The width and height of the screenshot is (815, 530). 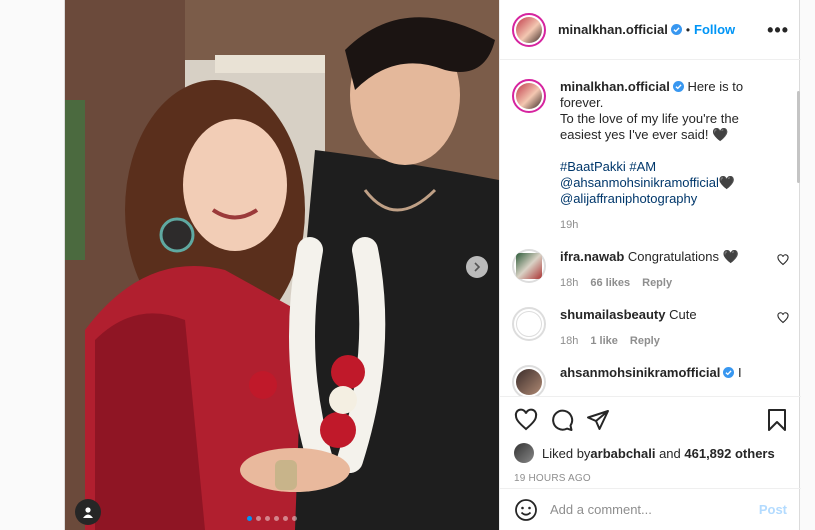 What do you see at coordinates (566, 453) in the screenshot?
I see `likes-prefix: Liked by` at bounding box center [566, 453].